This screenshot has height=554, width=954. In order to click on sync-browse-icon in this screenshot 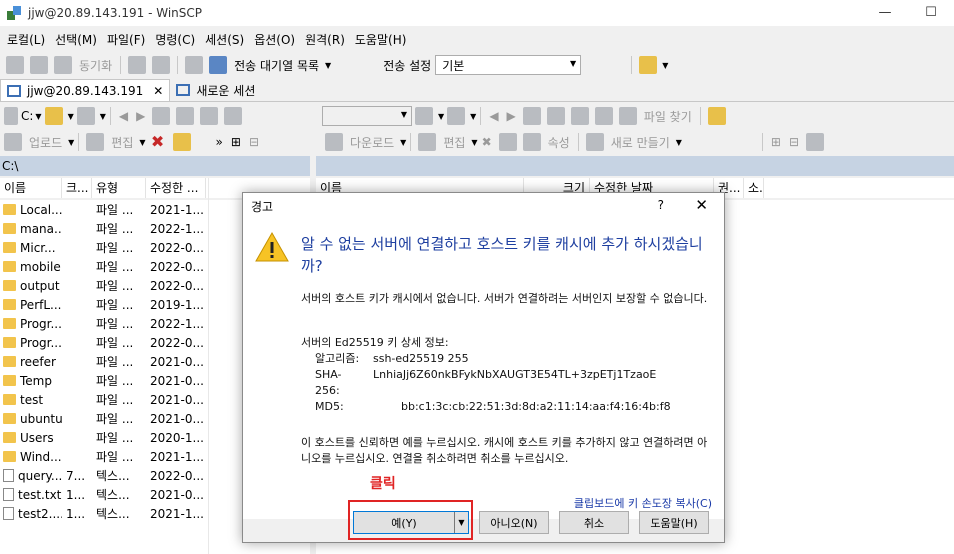, I will do `click(39, 65)`.